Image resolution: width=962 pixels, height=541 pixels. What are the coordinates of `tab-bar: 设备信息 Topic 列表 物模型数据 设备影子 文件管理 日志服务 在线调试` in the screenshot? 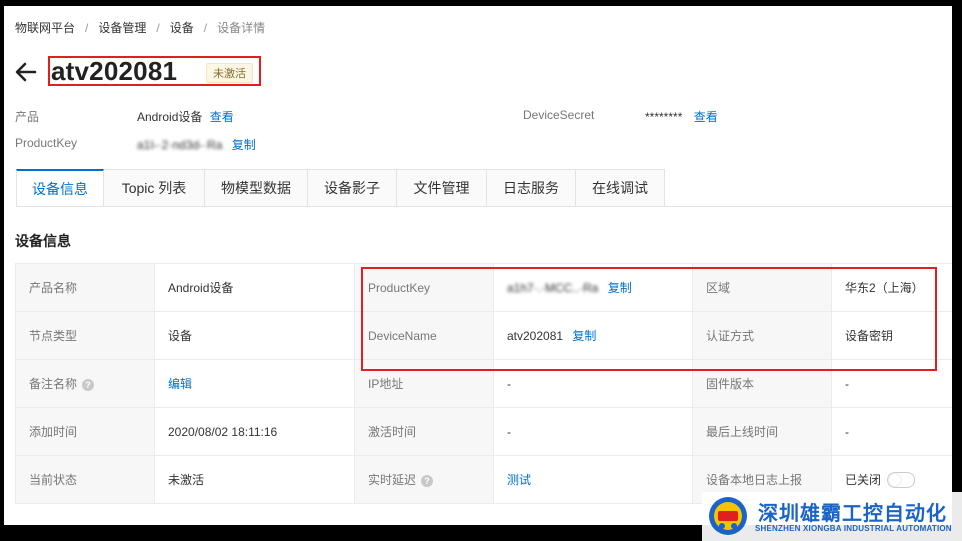 It's located at (340, 188).